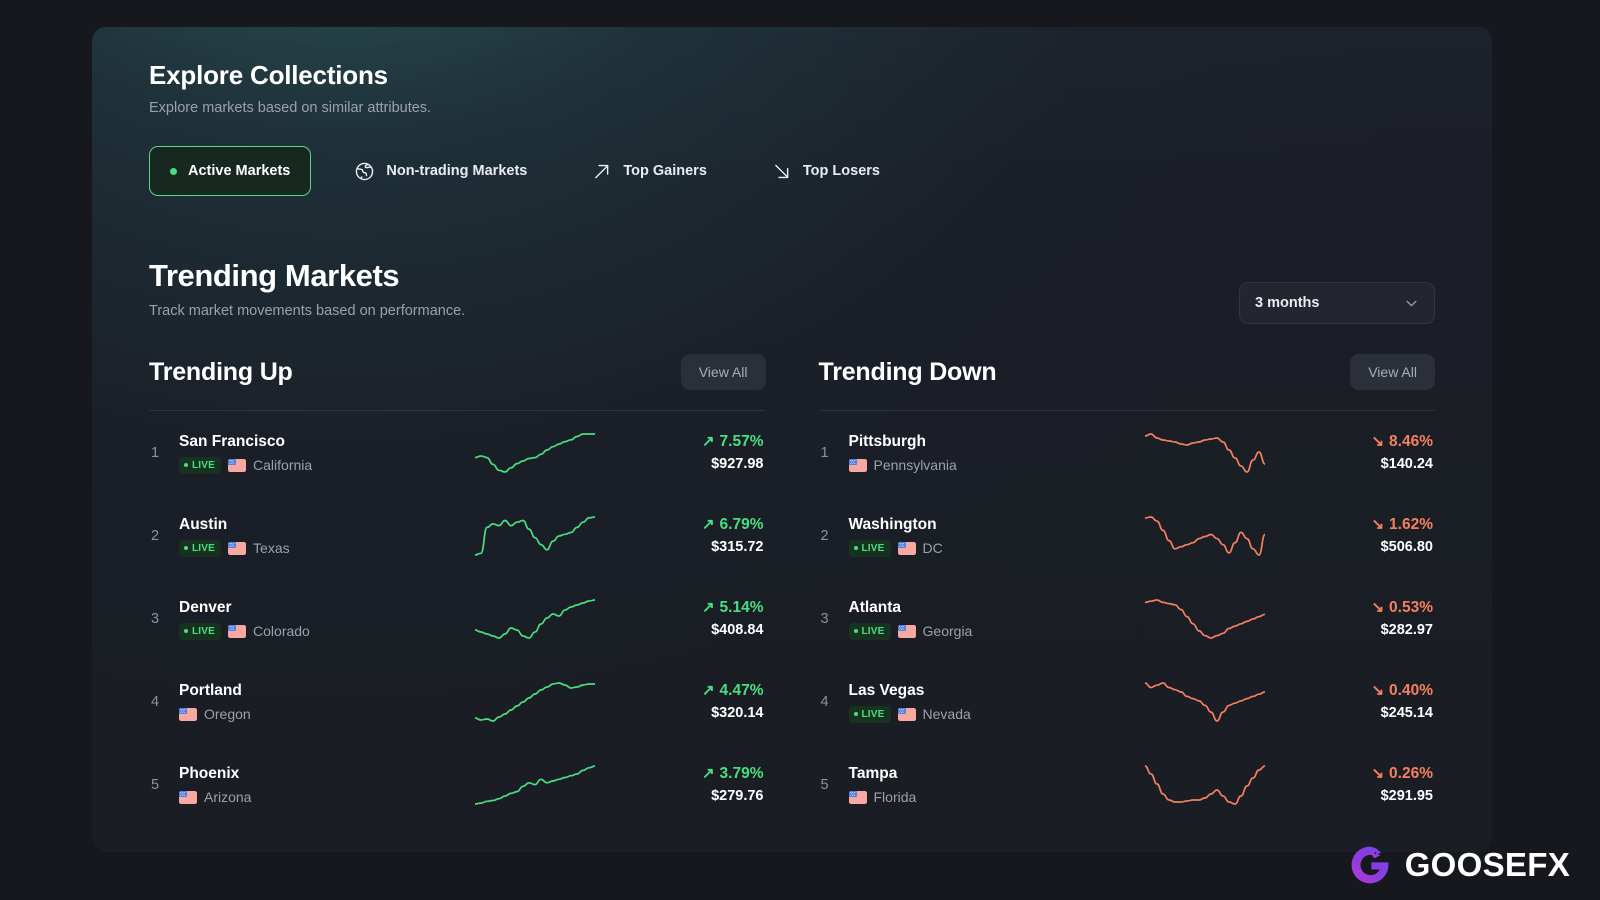 This screenshot has height=900, width=1600. I want to click on row-values: ↗ 6.79% $315.72, so click(692, 536).